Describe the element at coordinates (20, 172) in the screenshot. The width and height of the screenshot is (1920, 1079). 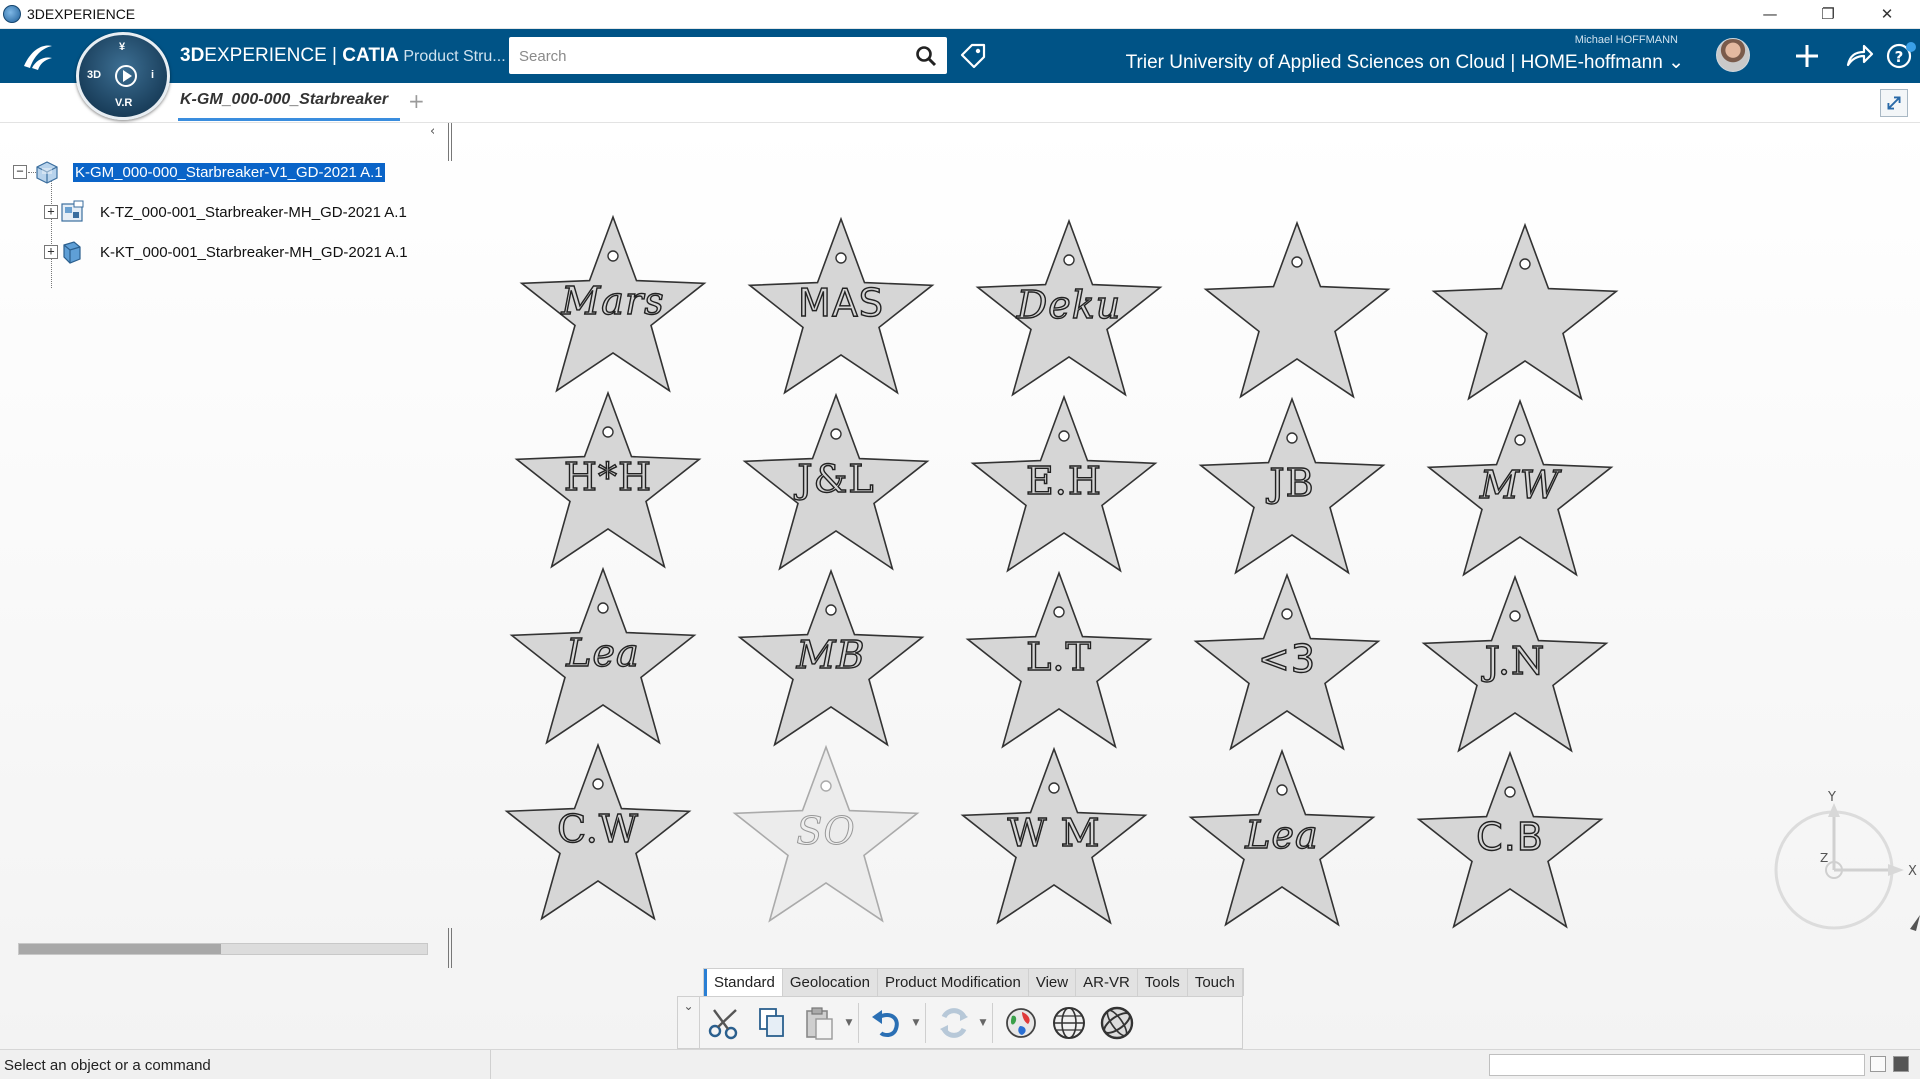
I see `collapse-node-icon: −` at that location.